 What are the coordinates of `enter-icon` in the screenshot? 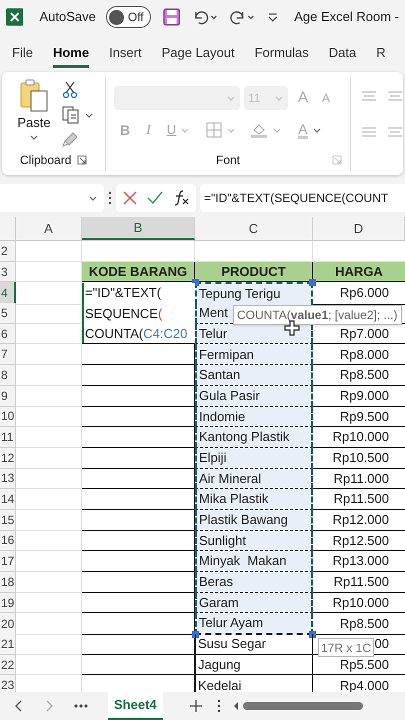 It's located at (155, 198).